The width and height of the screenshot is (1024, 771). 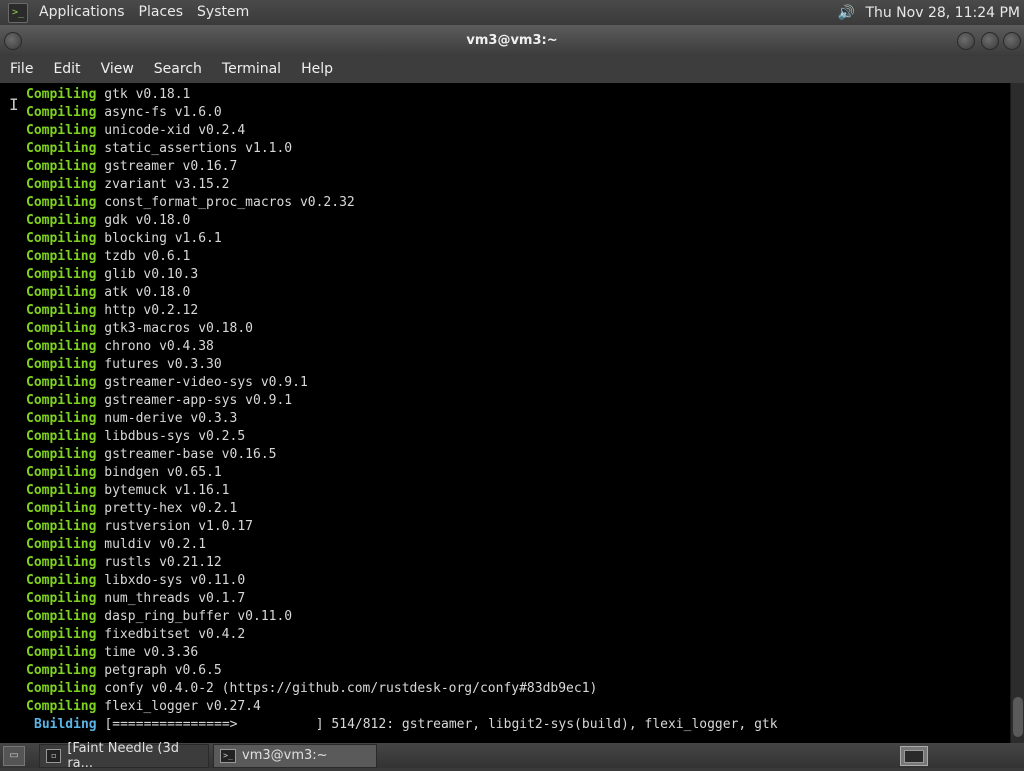 I want to click on crate-text: gstreamer-base v0.16.5, so click(x=186, y=454).